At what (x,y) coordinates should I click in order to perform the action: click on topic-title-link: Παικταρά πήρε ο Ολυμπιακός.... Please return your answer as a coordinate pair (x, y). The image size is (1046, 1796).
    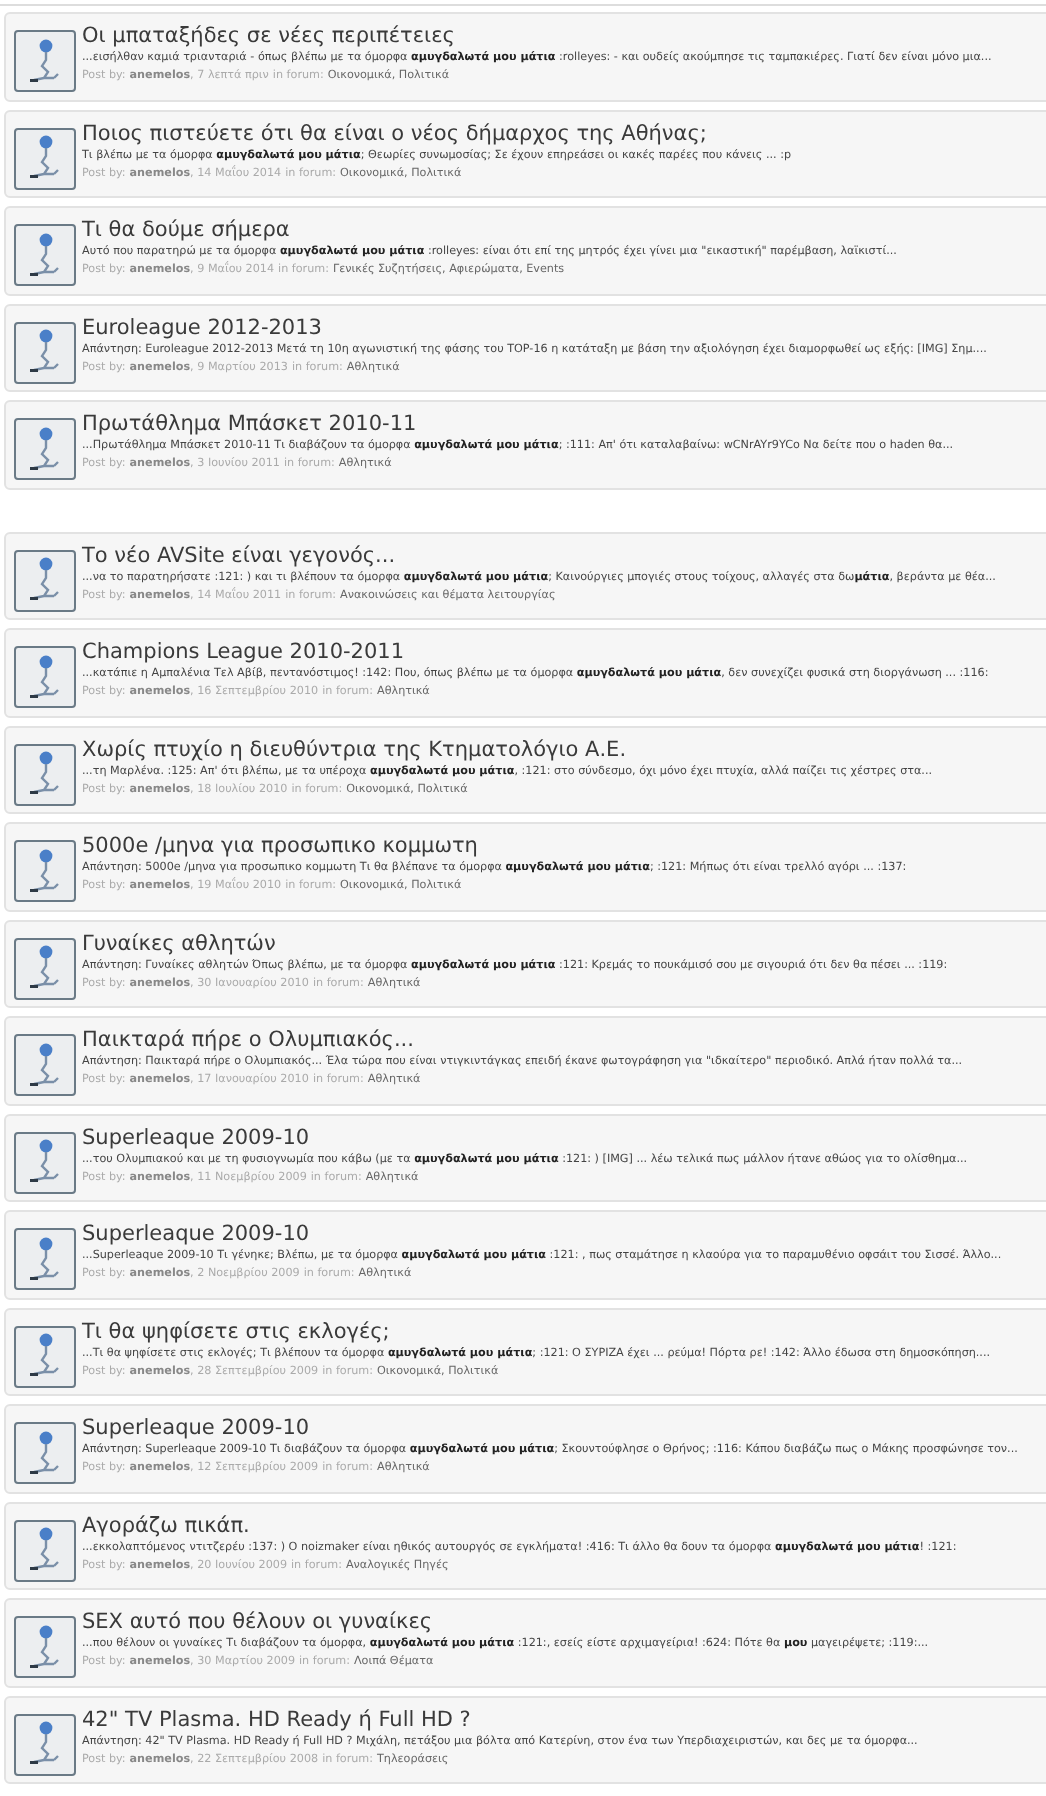
    Looking at the image, I should click on (248, 1041).